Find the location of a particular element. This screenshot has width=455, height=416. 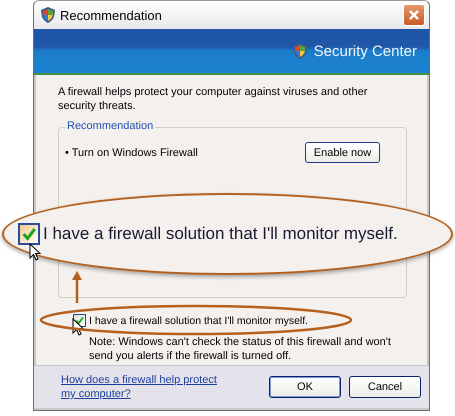

close-button is located at coordinates (414, 15).